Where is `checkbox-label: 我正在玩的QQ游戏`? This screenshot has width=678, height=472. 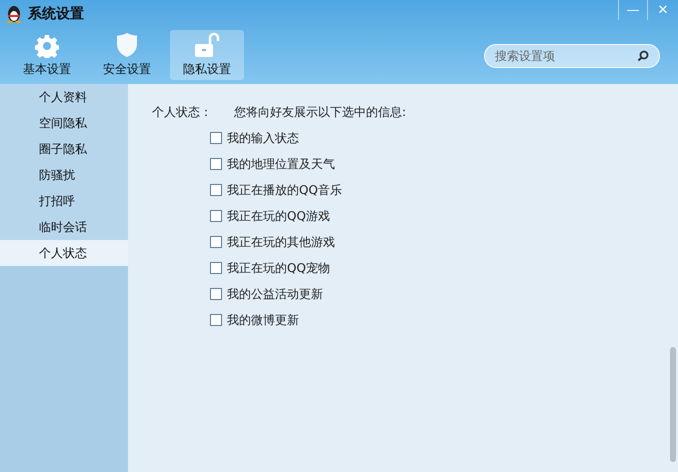
checkbox-label: 我正在玩的QQ游戏 is located at coordinates (278, 216).